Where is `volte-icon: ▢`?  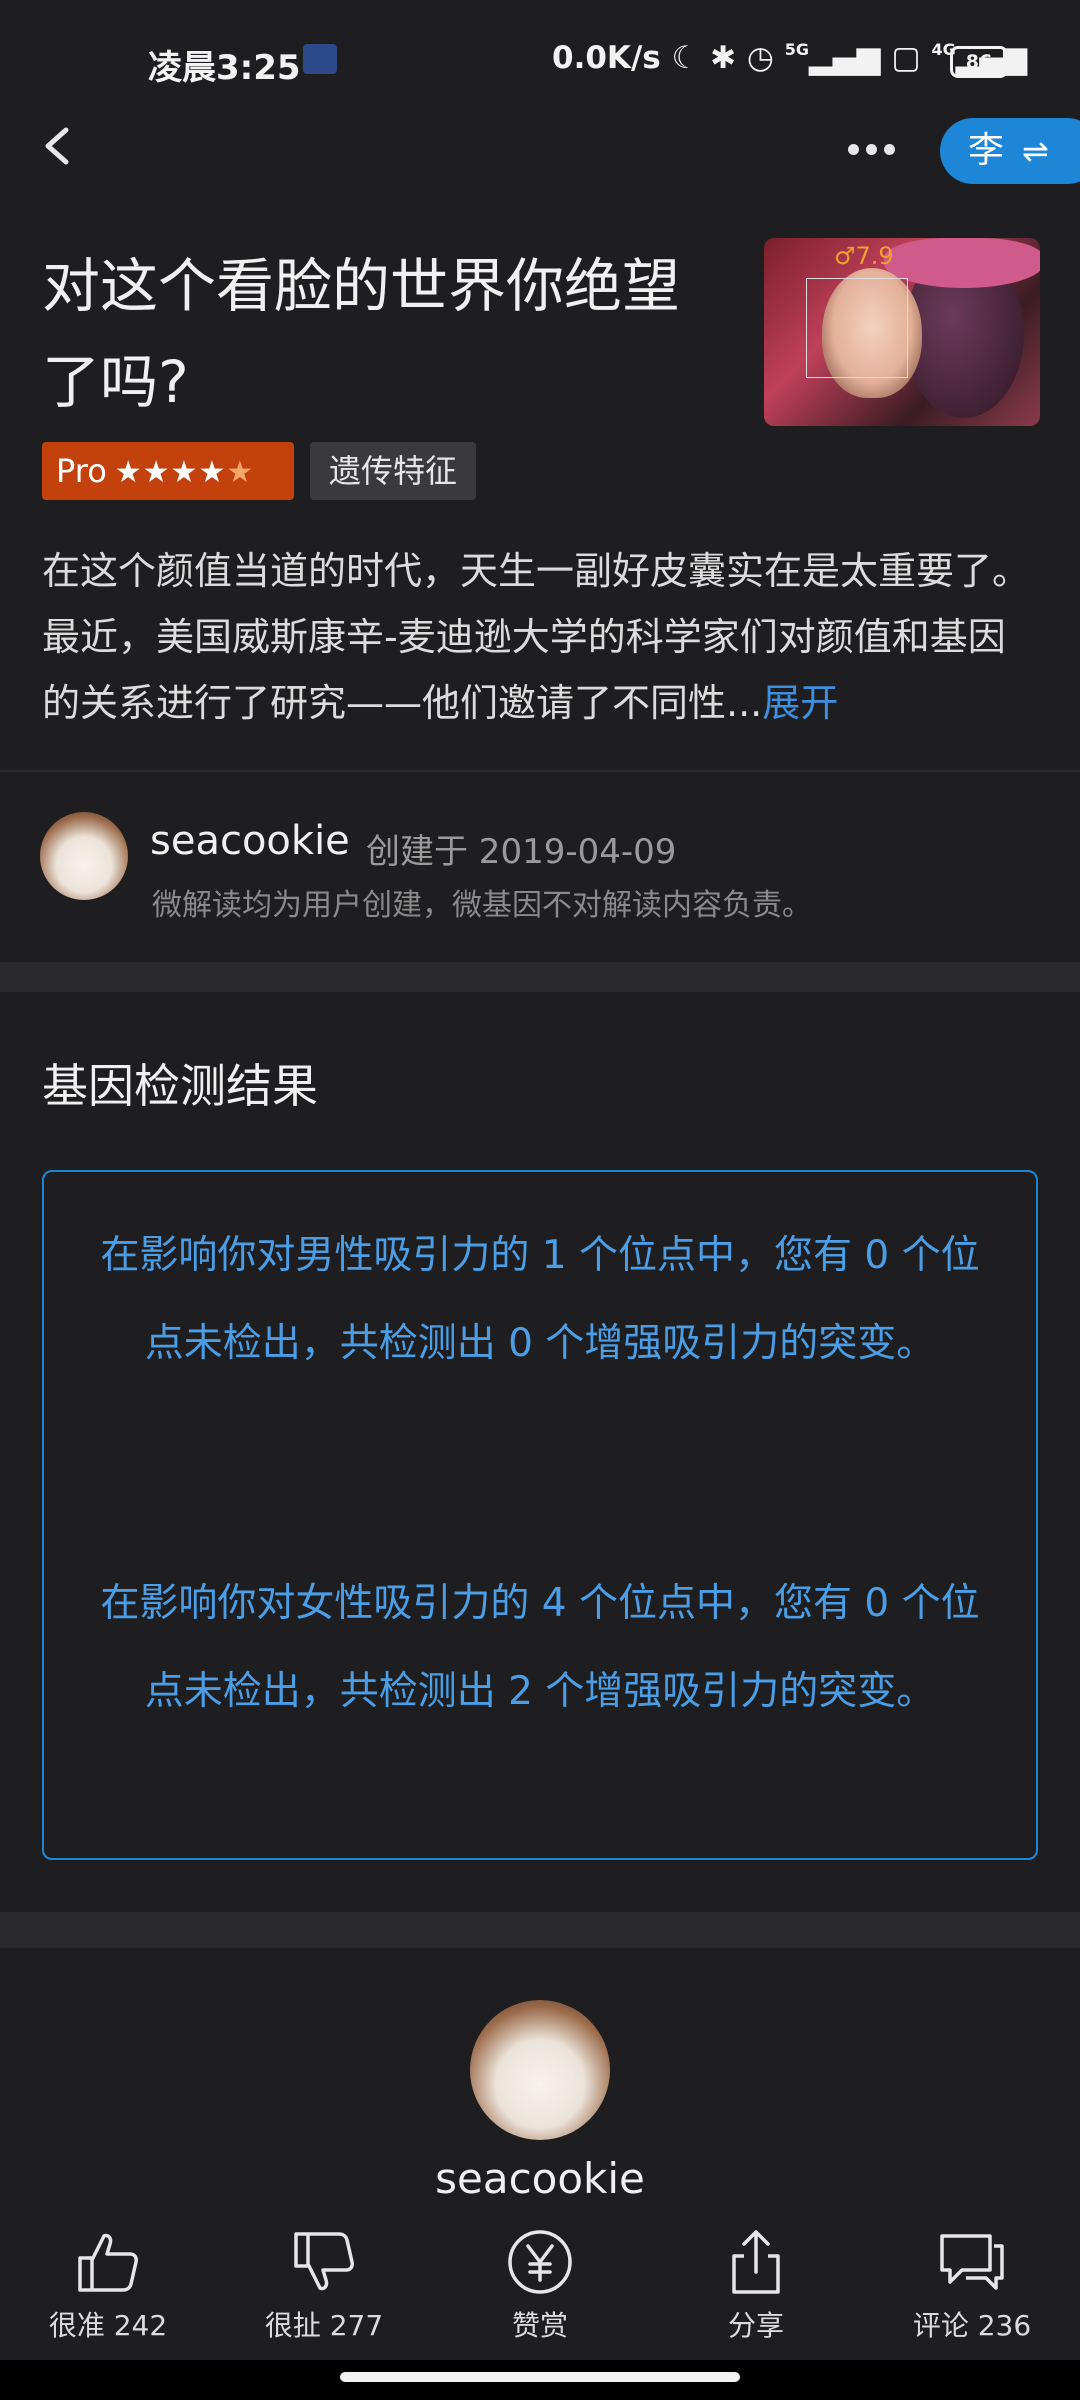
volte-icon: ▢ is located at coordinates (906, 58).